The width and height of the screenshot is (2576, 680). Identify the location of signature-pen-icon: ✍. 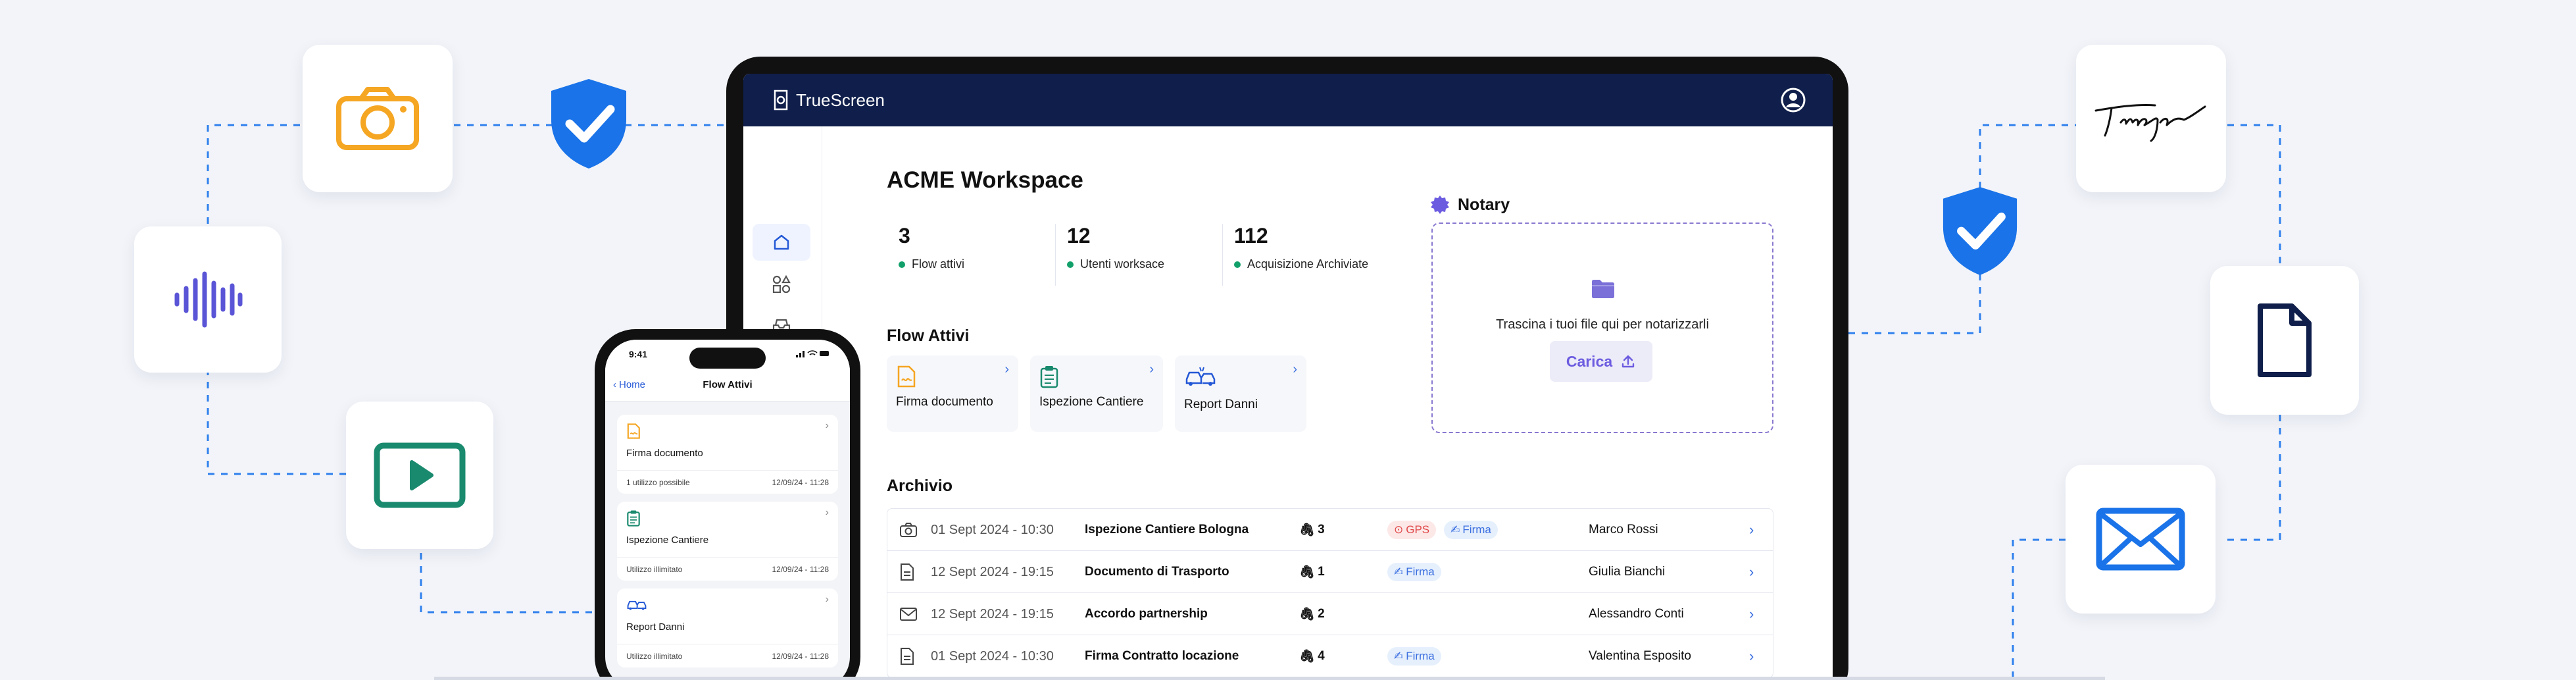
(1399, 571).